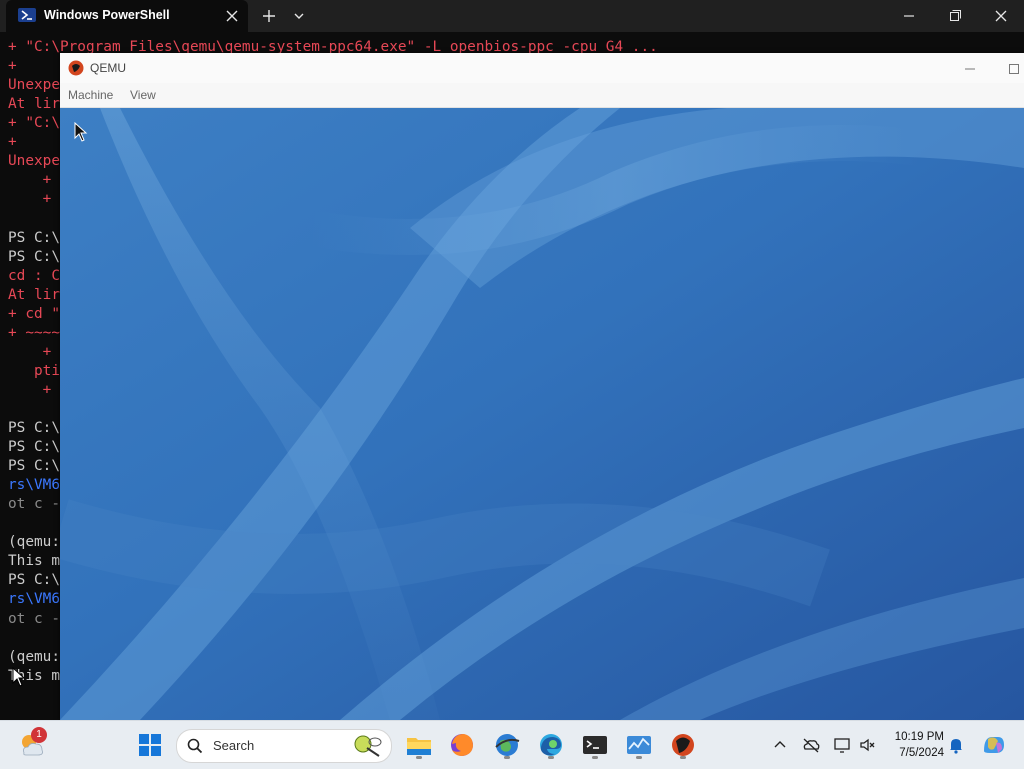  I want to click on start-button, so click(150, 745).